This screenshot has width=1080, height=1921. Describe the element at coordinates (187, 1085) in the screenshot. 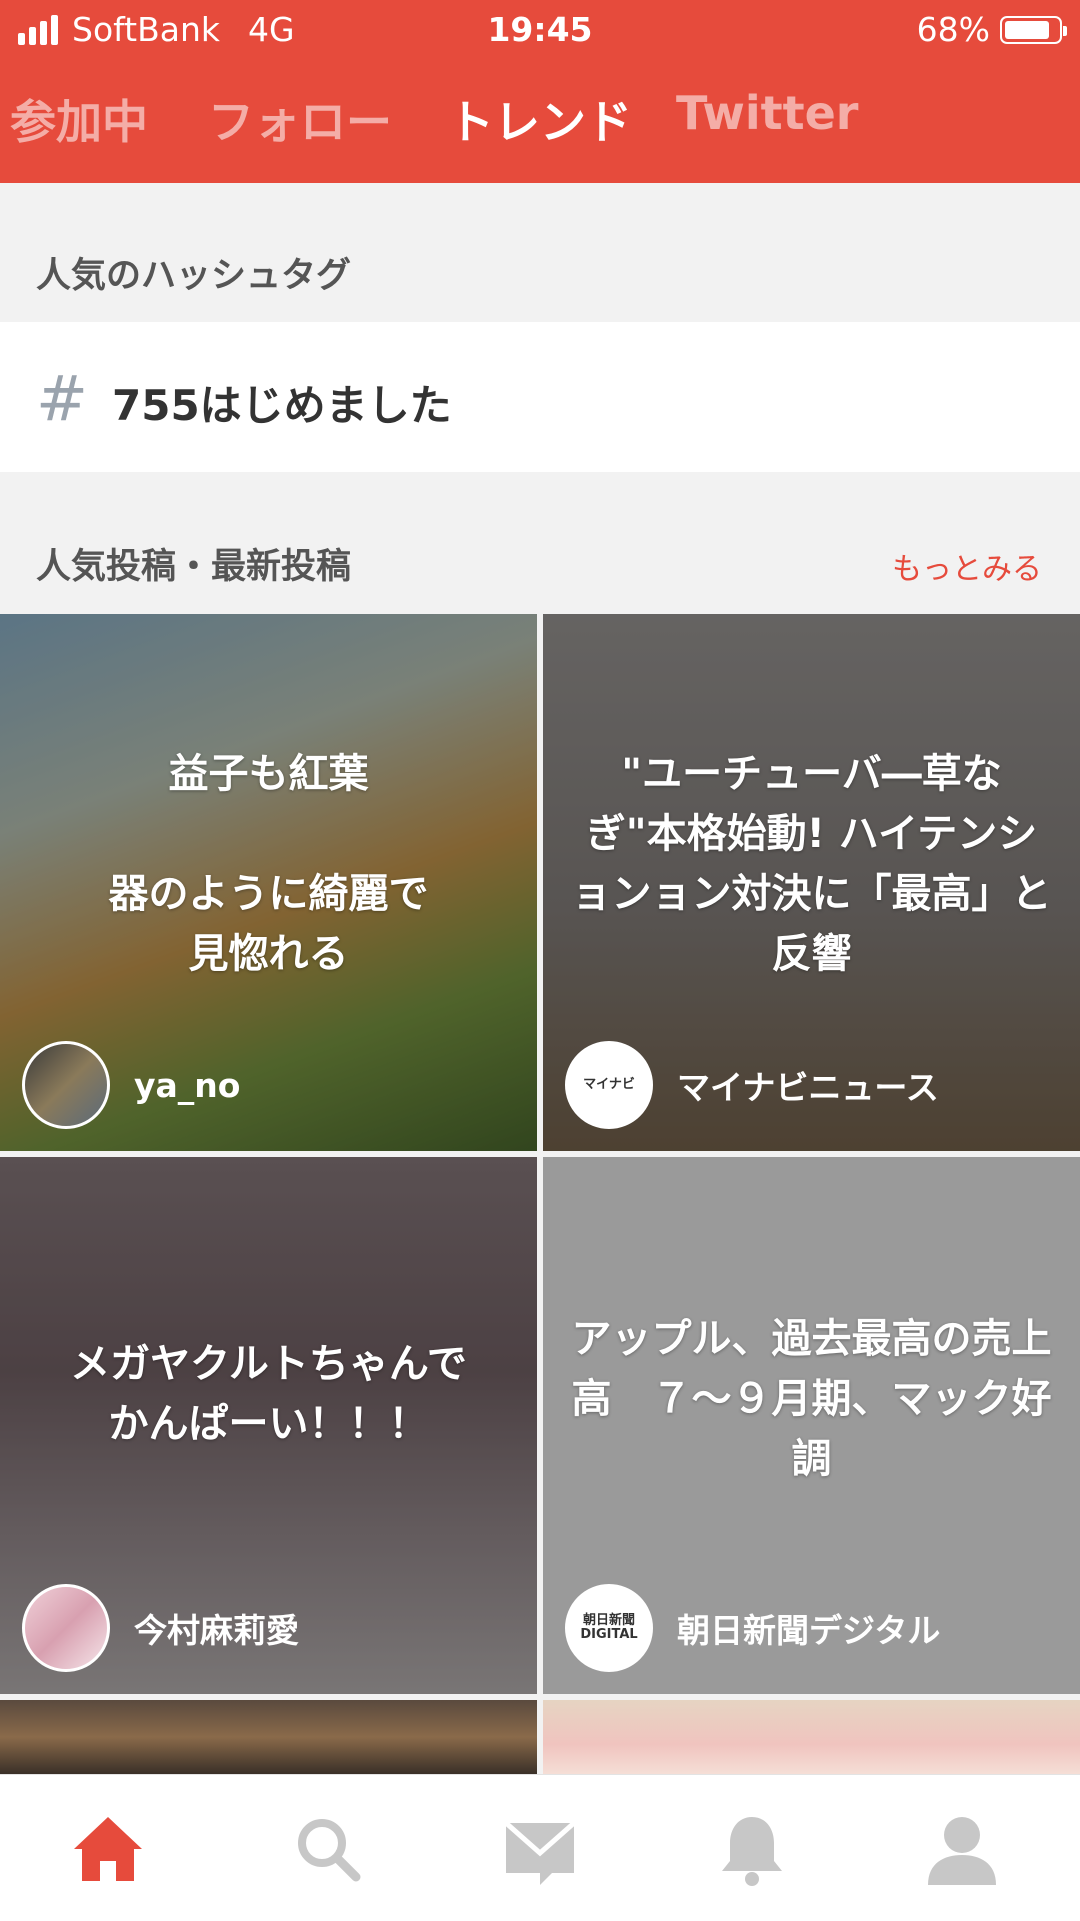

I see `post-author: ya_no` at that location.